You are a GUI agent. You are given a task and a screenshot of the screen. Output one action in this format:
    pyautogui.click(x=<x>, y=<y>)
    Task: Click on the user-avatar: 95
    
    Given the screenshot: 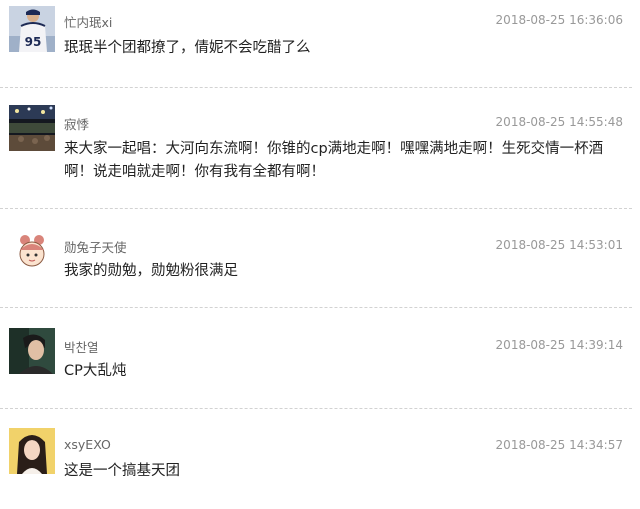 What is the action you would take?
    pyautogui.click(x=32, y=29)
    